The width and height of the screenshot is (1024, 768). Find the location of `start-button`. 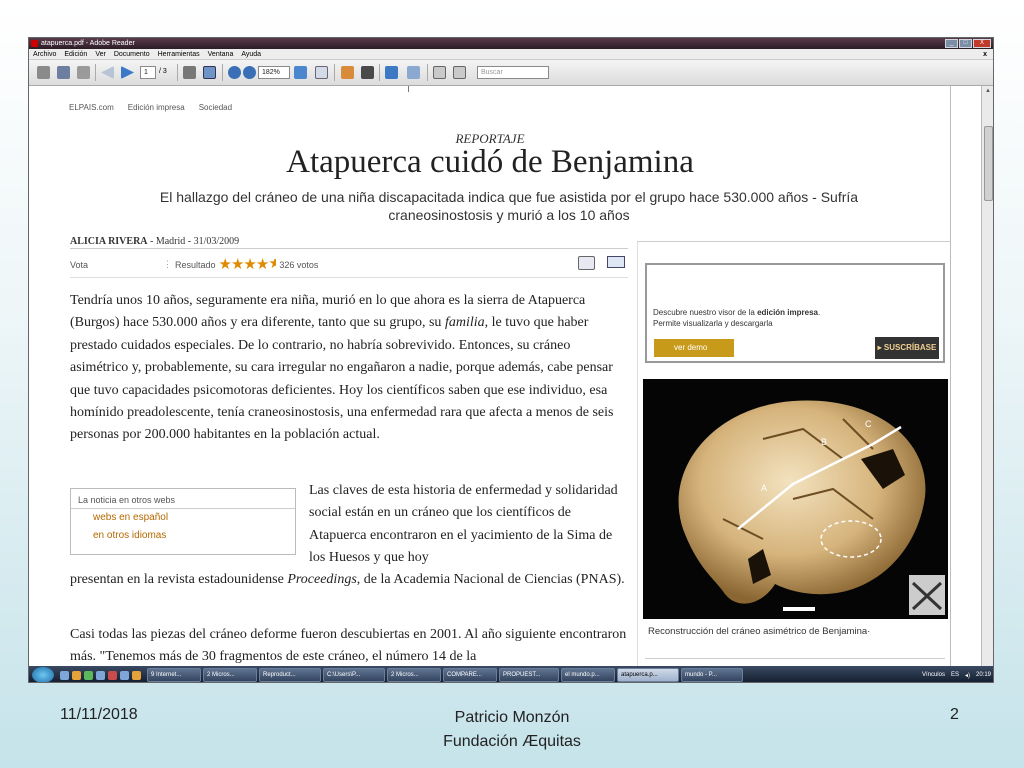

start-button is located at coordinates (43, 674).